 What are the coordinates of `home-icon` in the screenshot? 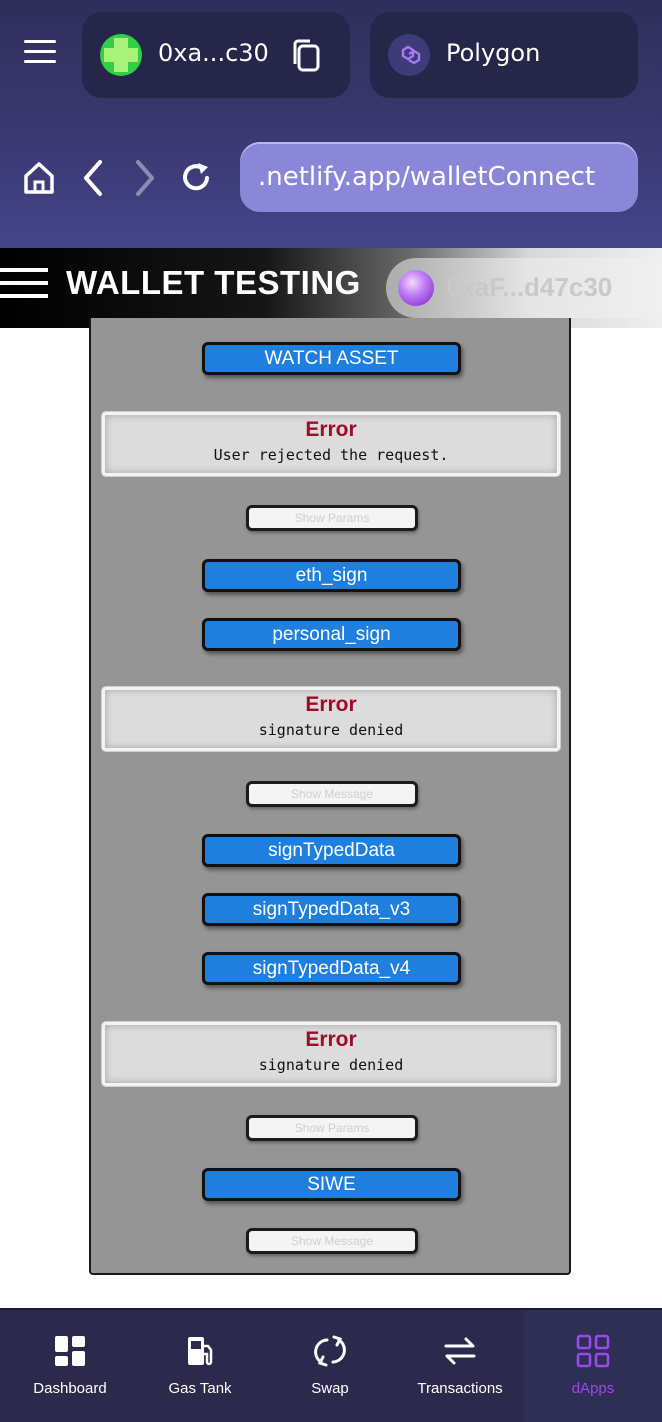 It's located at (39, 178).